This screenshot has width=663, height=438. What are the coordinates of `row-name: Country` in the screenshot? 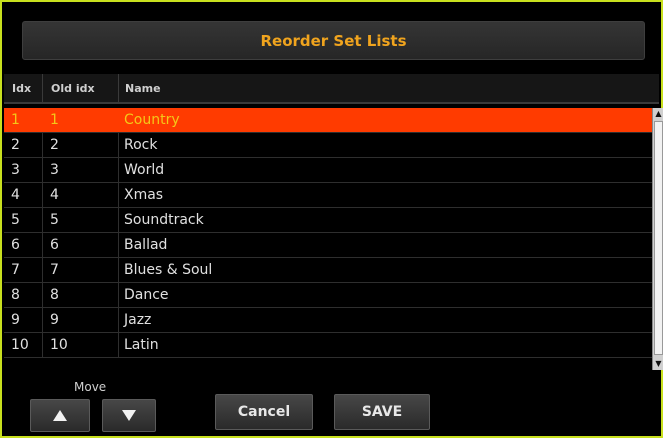 It's located at (152, 120).